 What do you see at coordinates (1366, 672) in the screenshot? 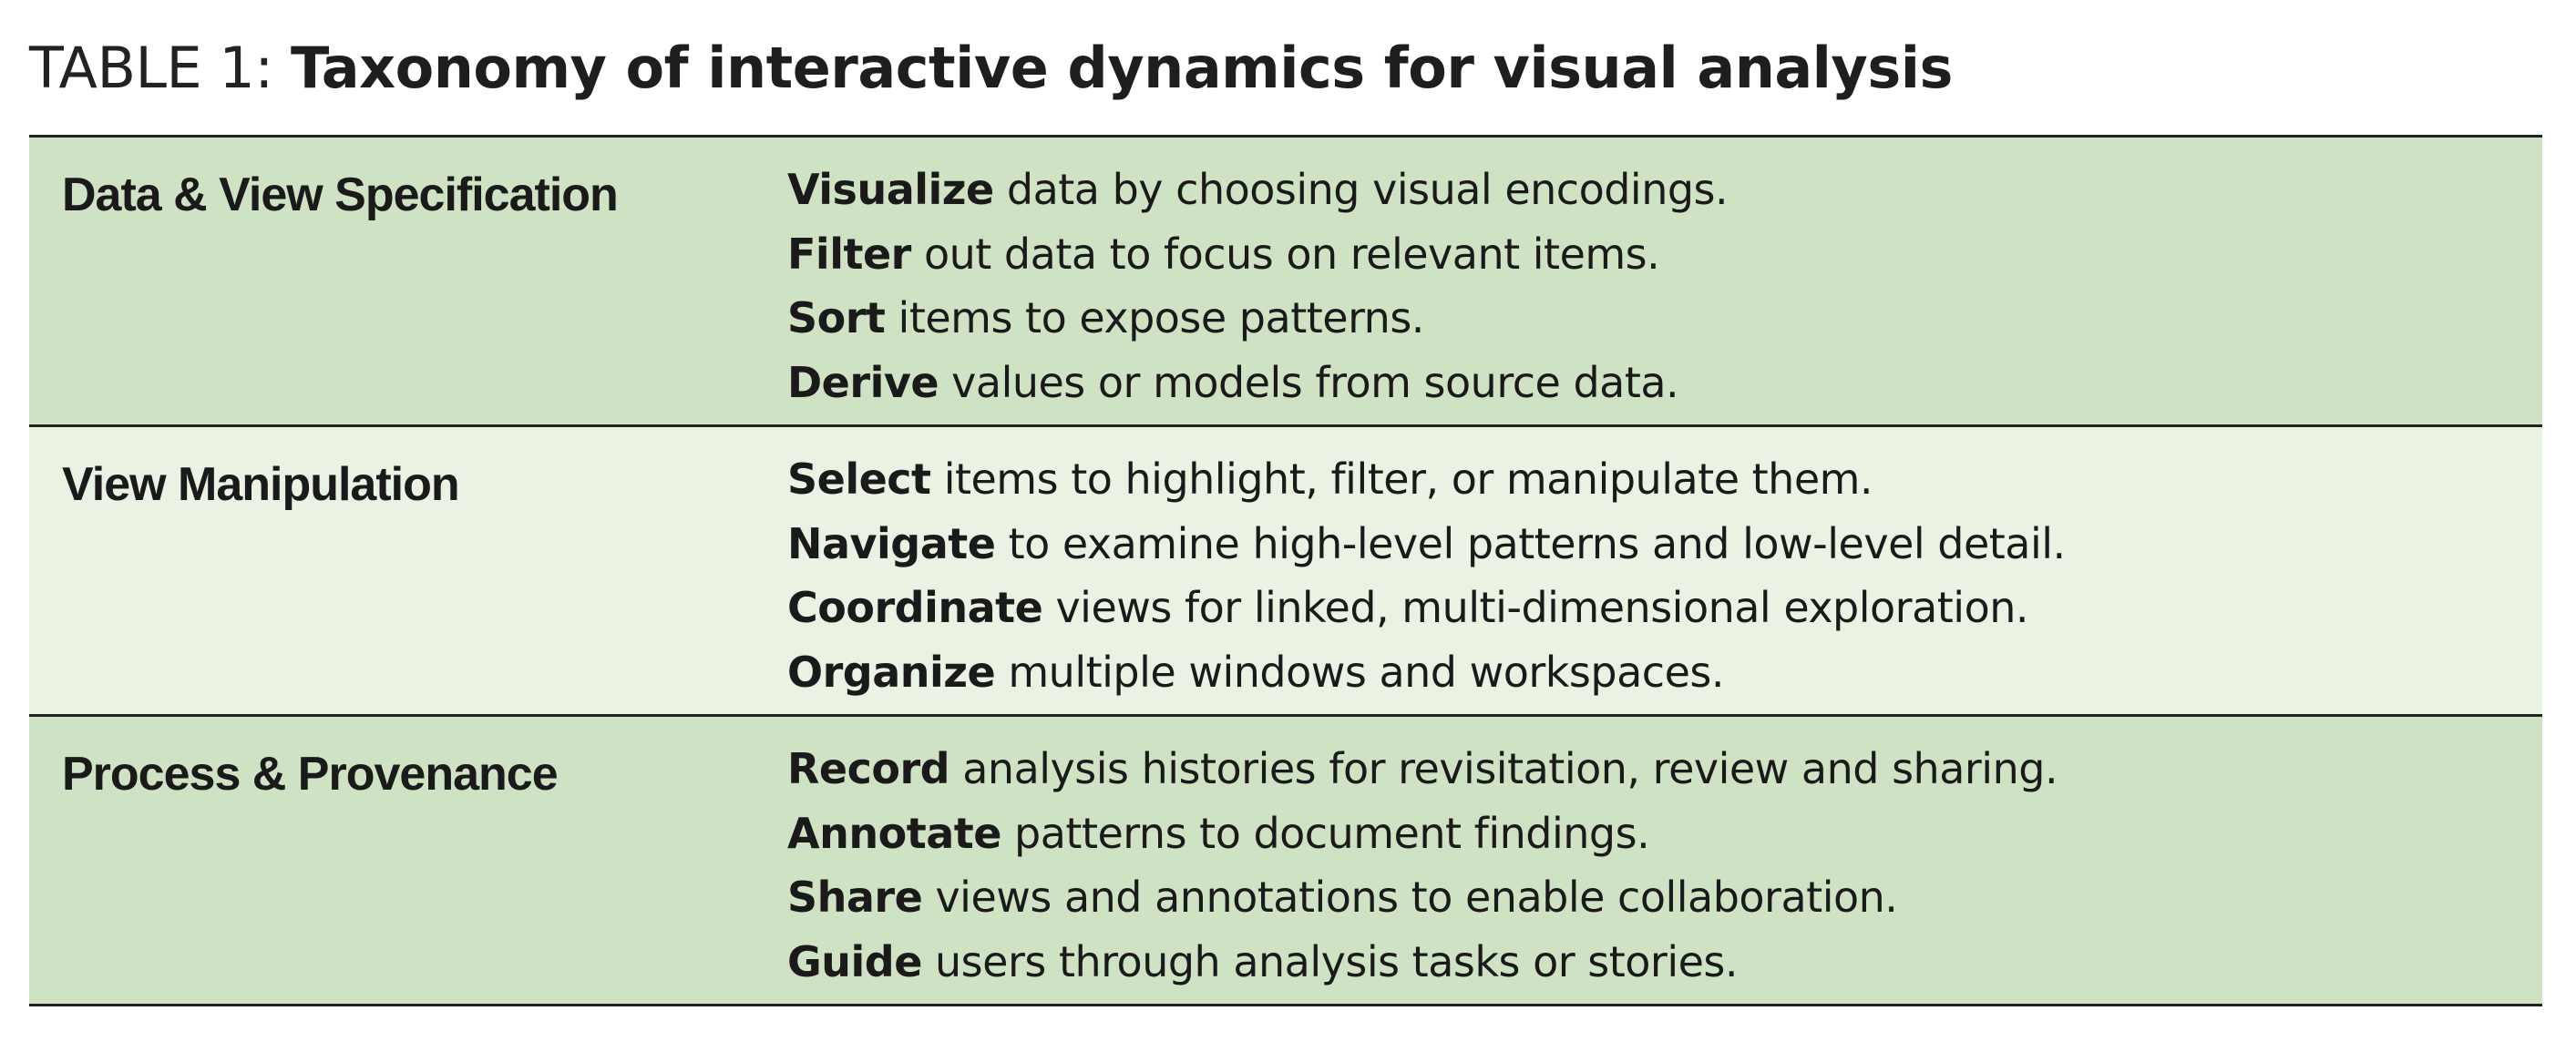
I see `action-description: multiple windows and workspaces.` at bounding box center [1366, 672].